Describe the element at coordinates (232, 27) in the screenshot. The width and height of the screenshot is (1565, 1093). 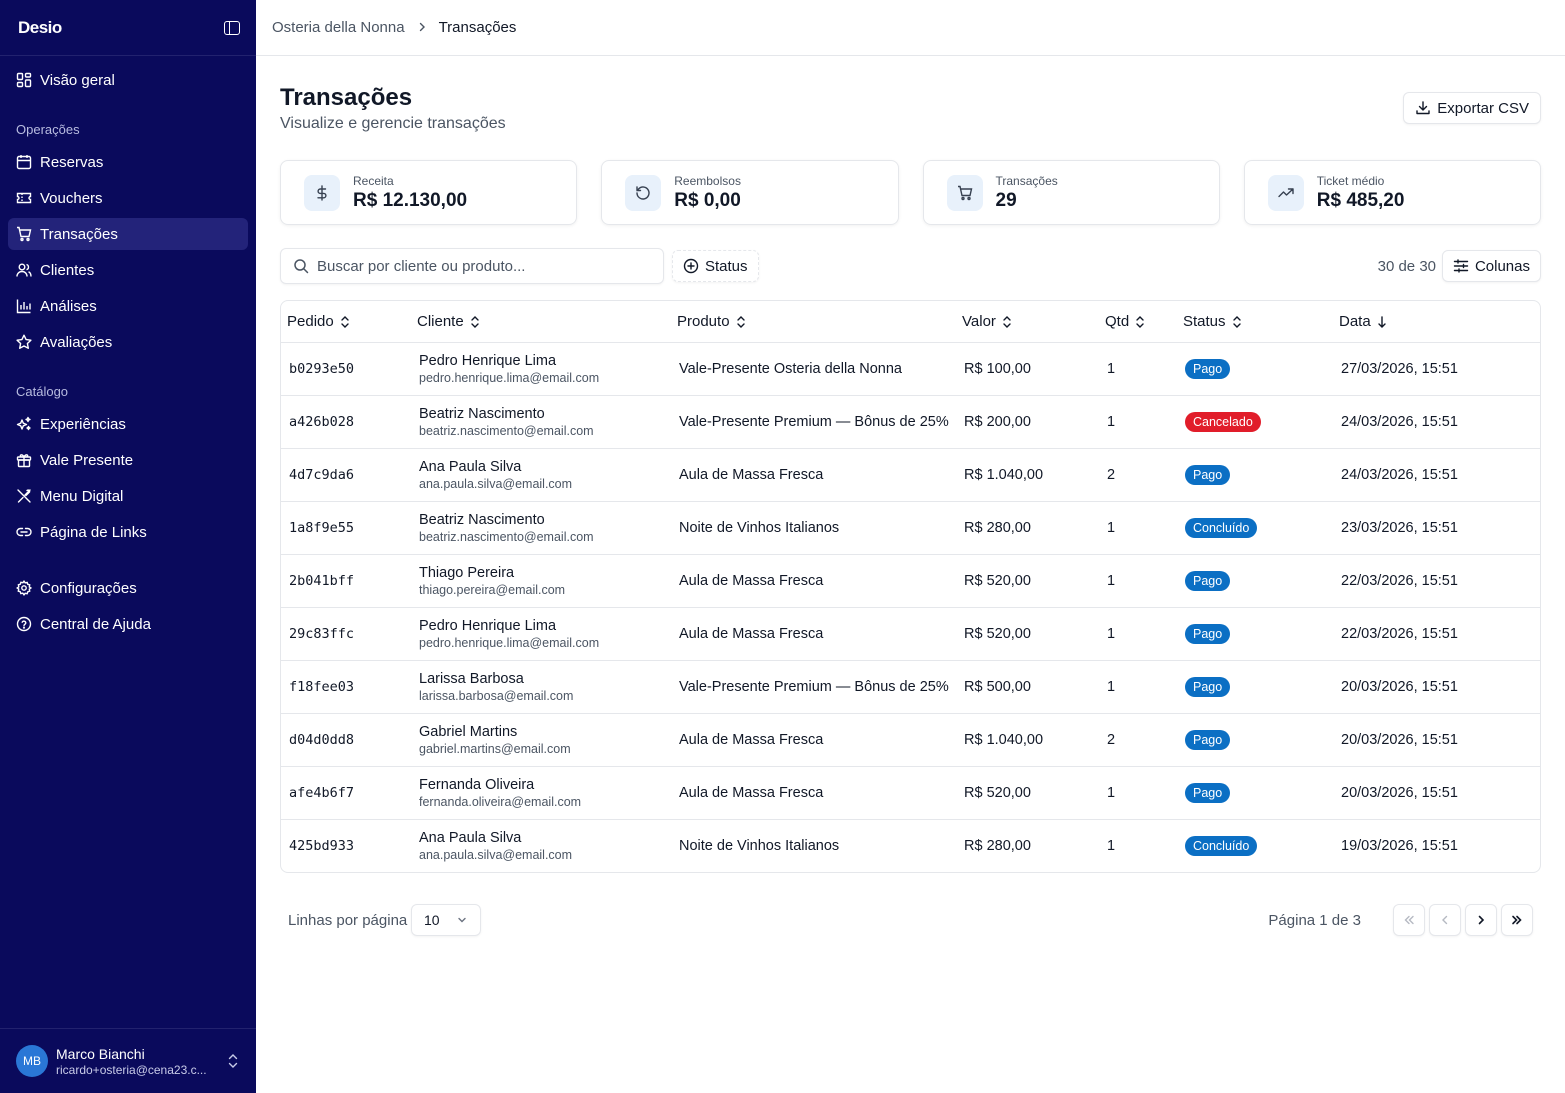
I see `sidebar-toggle-icon` at that location.